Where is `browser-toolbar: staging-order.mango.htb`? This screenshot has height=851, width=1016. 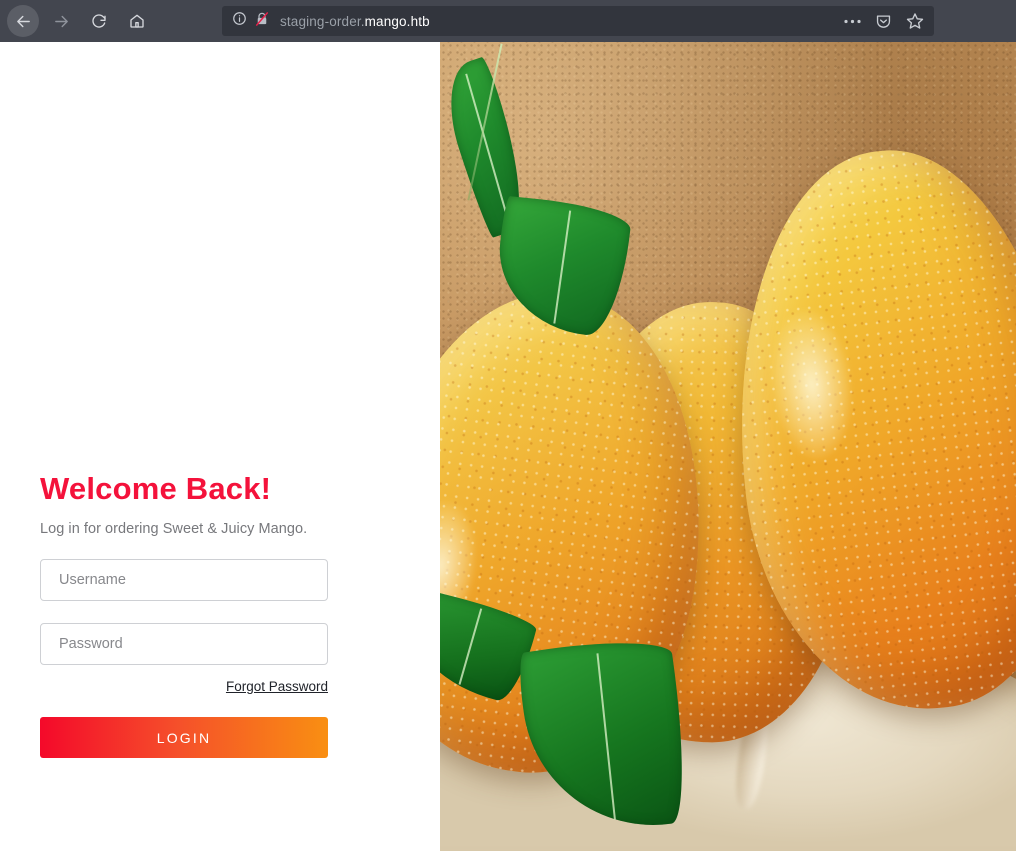
browser-toolbar: staging-order.mango.htb is located at coordinates (508, 21).